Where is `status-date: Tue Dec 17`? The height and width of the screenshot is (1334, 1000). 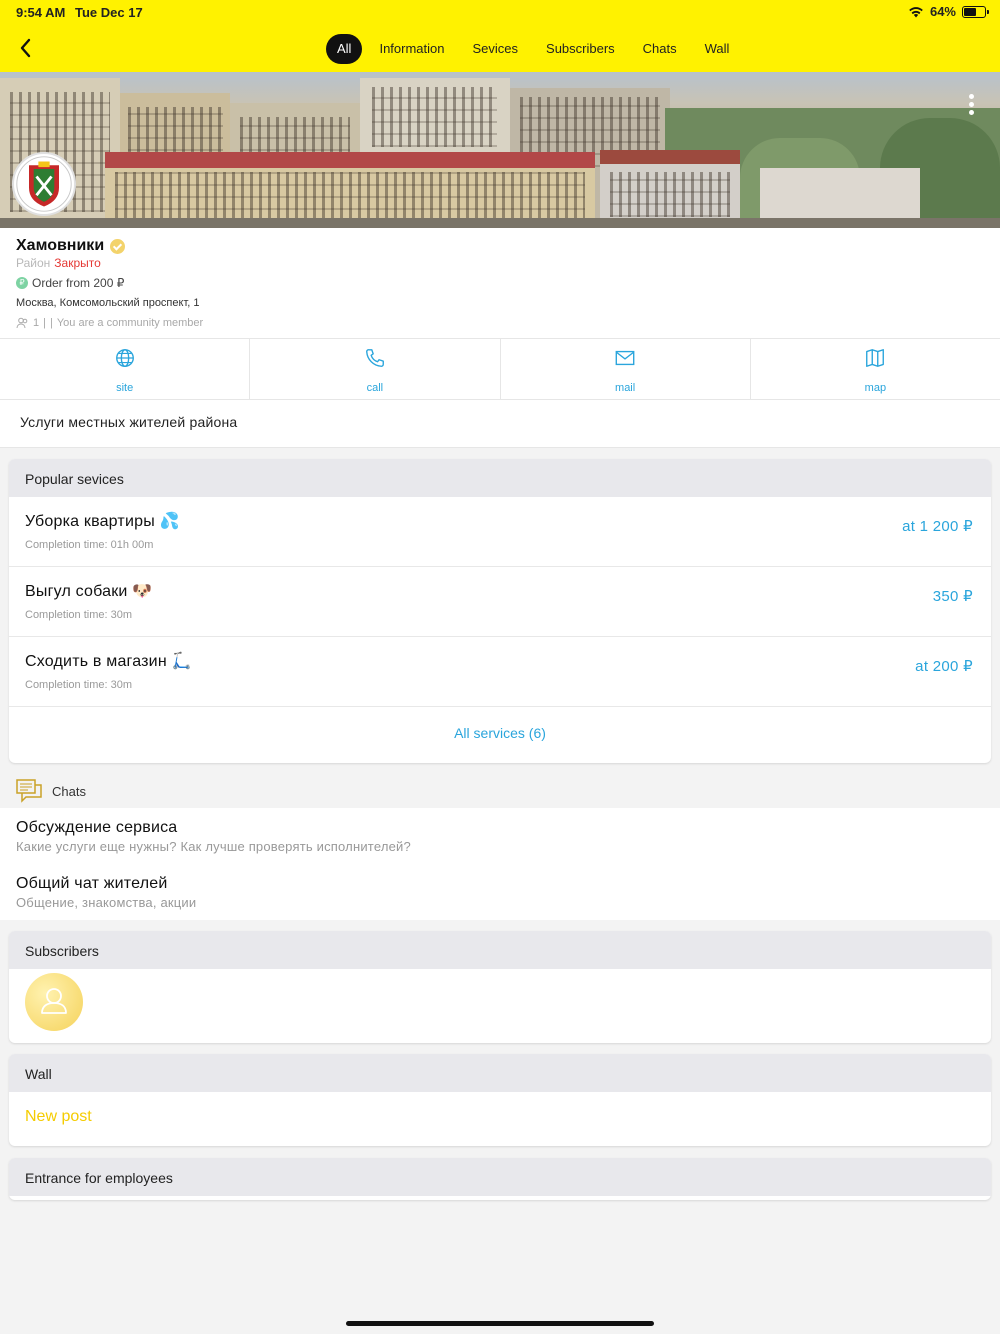
status-date: Tue Dec 17 is located at coordinates (109, 12).